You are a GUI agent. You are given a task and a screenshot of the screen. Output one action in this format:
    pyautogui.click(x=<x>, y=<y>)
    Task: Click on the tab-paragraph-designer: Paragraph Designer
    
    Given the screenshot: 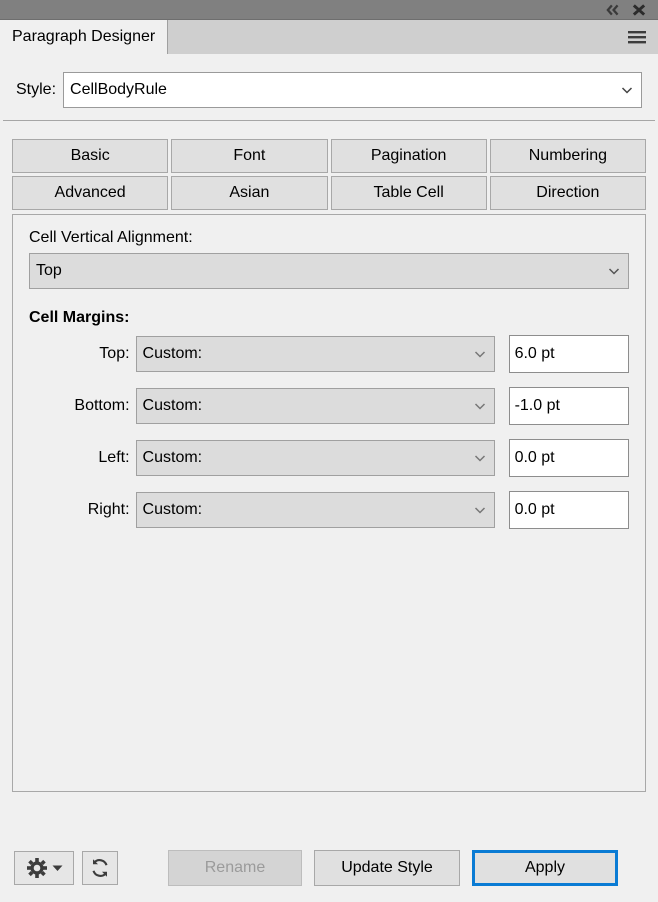 What is the action you would take?
    pyautogui.click(x=84, y=37)
    